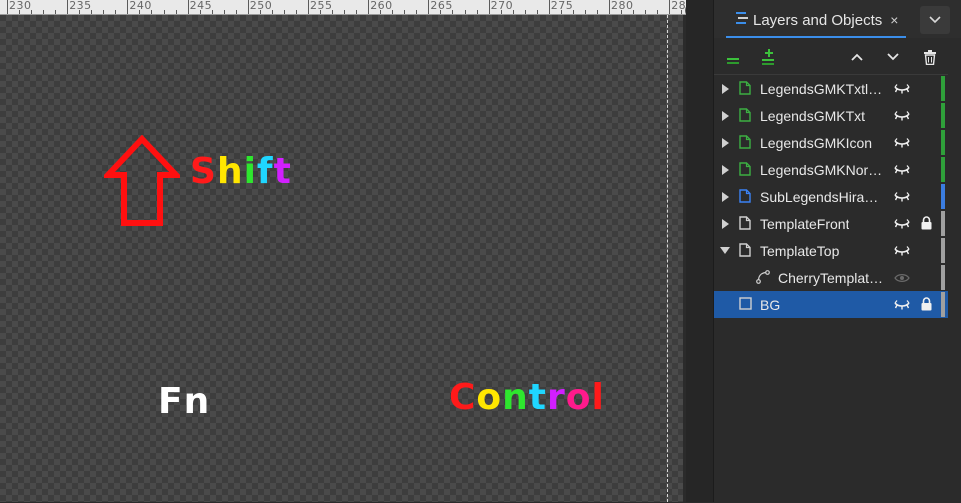  I want to click on chevron-up-icon, so click(857, 57).